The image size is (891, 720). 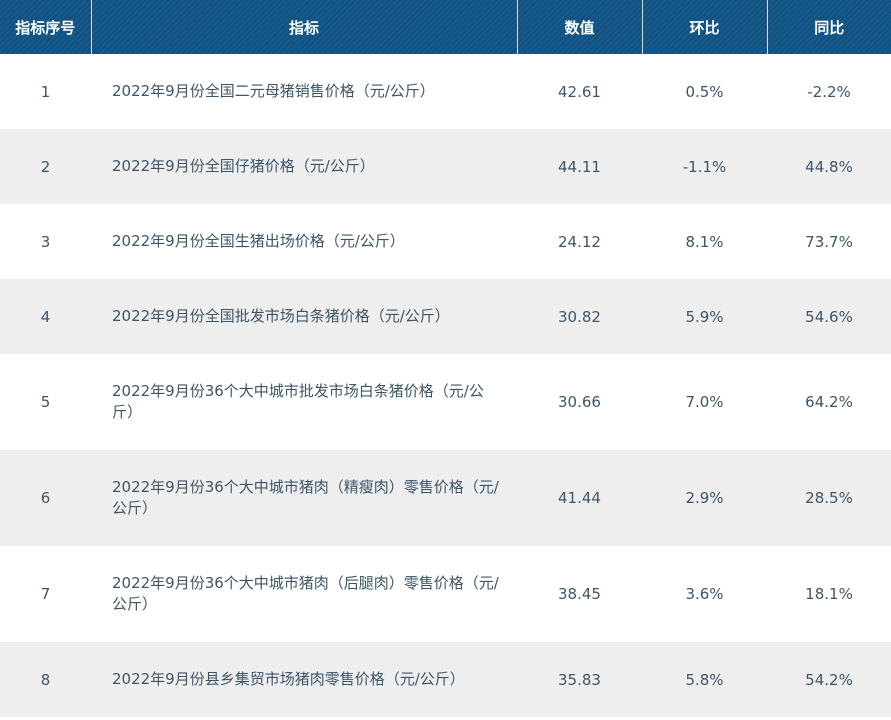 I want to click on row-yoy: 54.2%, so click(x=829, y=679).